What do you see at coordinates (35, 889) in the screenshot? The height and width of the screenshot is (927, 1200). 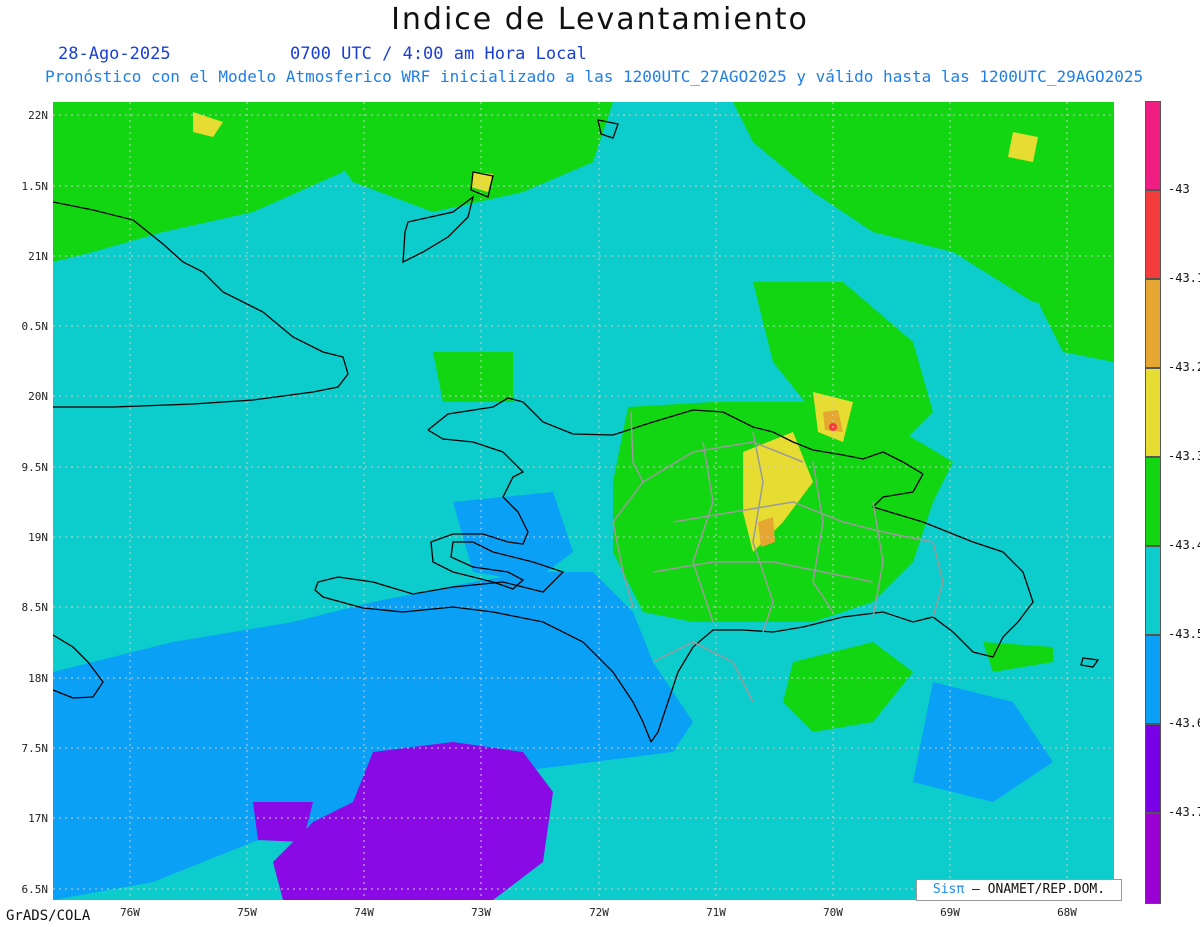 I see `lat-label: 6.5N` at bounding box center [35, 889].